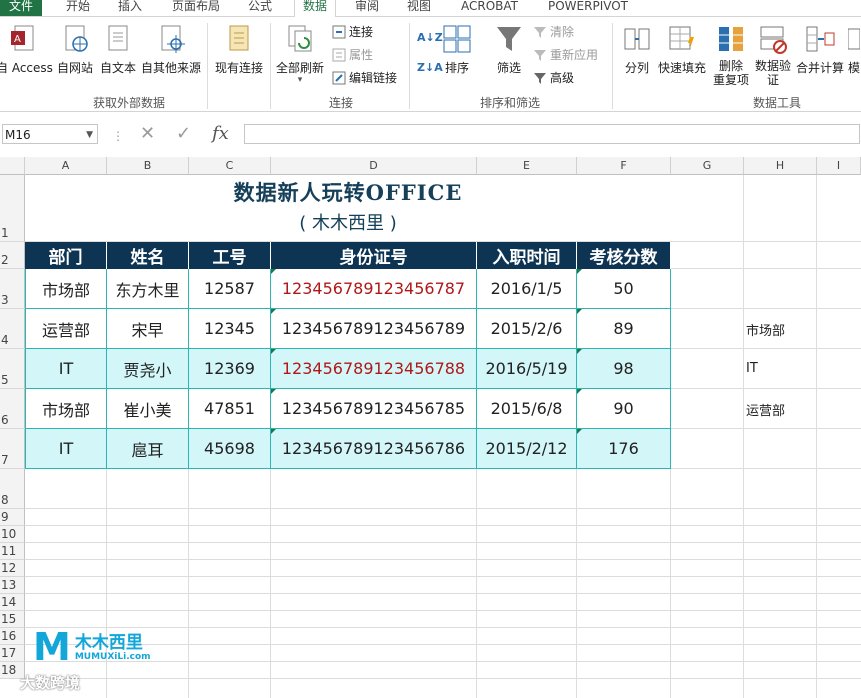  I want to click on text-to-columns-button: 分列, so click(637, 49).